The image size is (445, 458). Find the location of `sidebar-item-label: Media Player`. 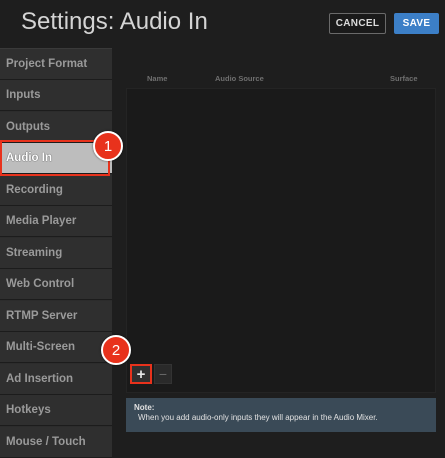

sidebar-item-label: Media Player is located at coordinates (41, 221).